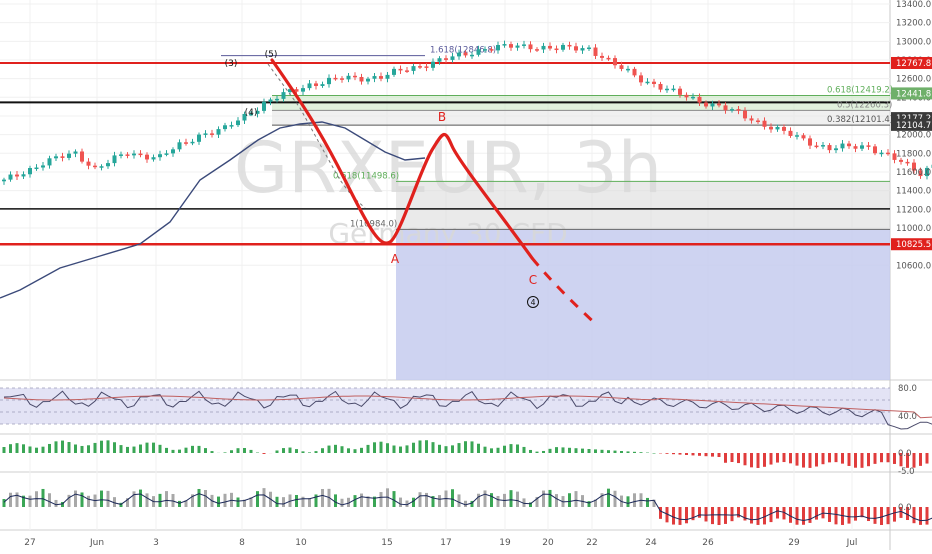 The image size is (932, 554). What do you see at coordinates (442, 117) in the screenshot?
I see `wave-label: B` at bounding box center [442, 117].